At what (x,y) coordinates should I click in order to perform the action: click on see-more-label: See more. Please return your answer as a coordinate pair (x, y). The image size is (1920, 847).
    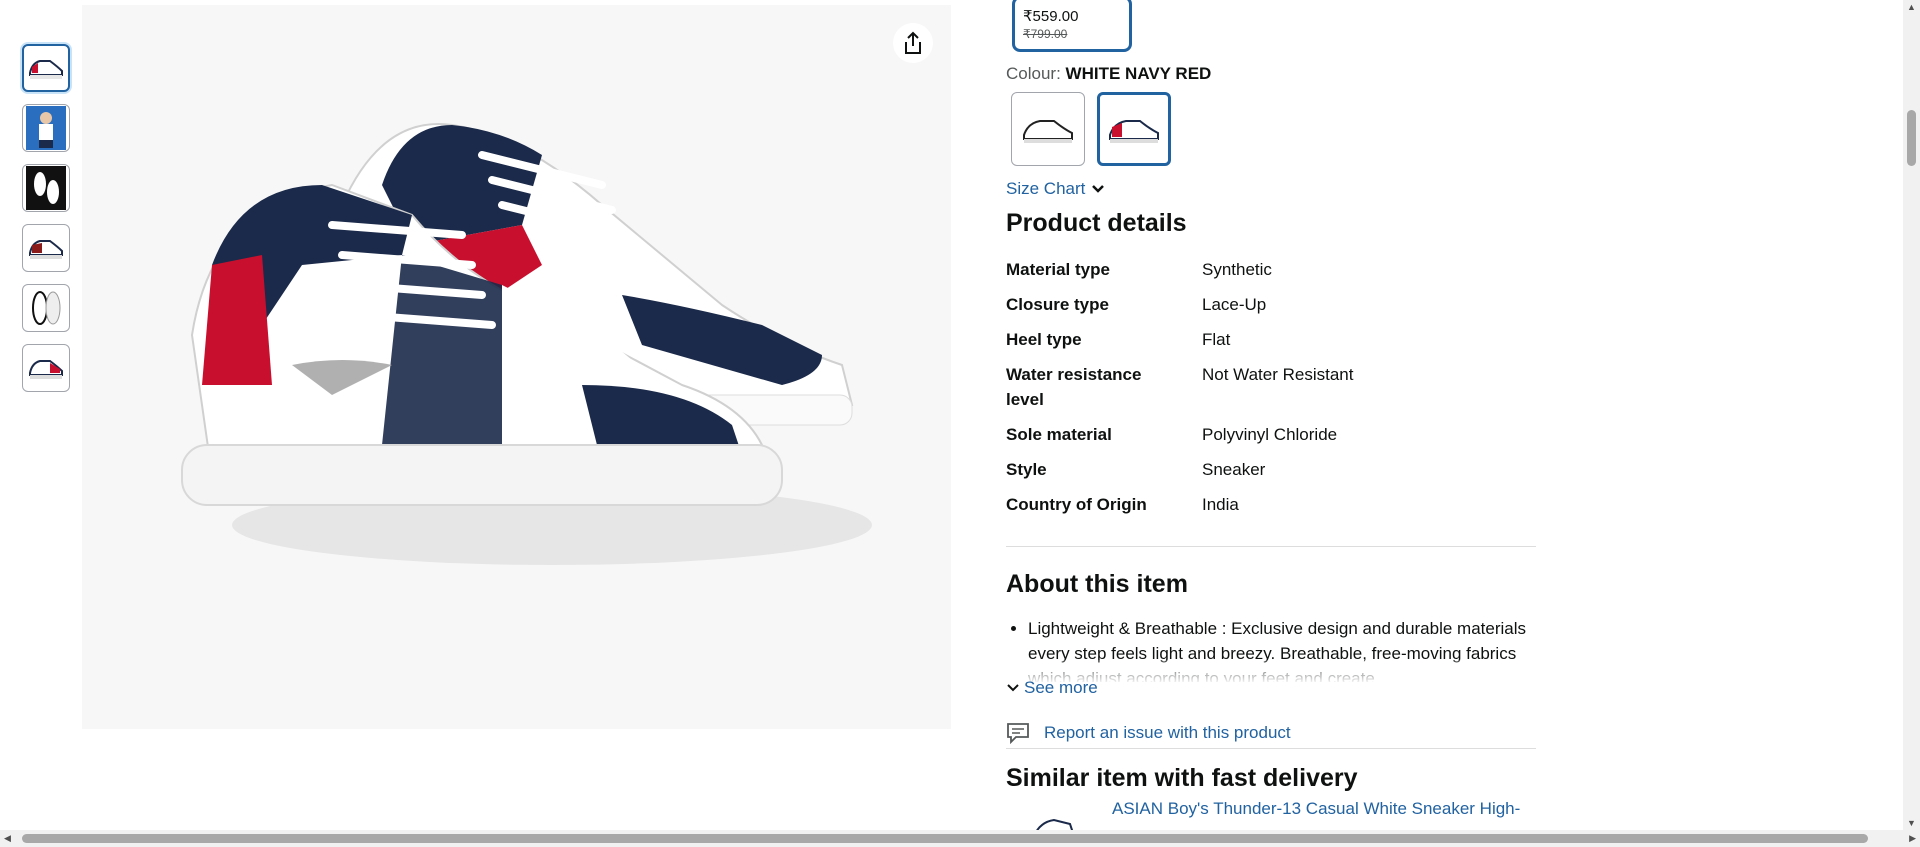
    Looking at the image, I should click on (1061, 687).